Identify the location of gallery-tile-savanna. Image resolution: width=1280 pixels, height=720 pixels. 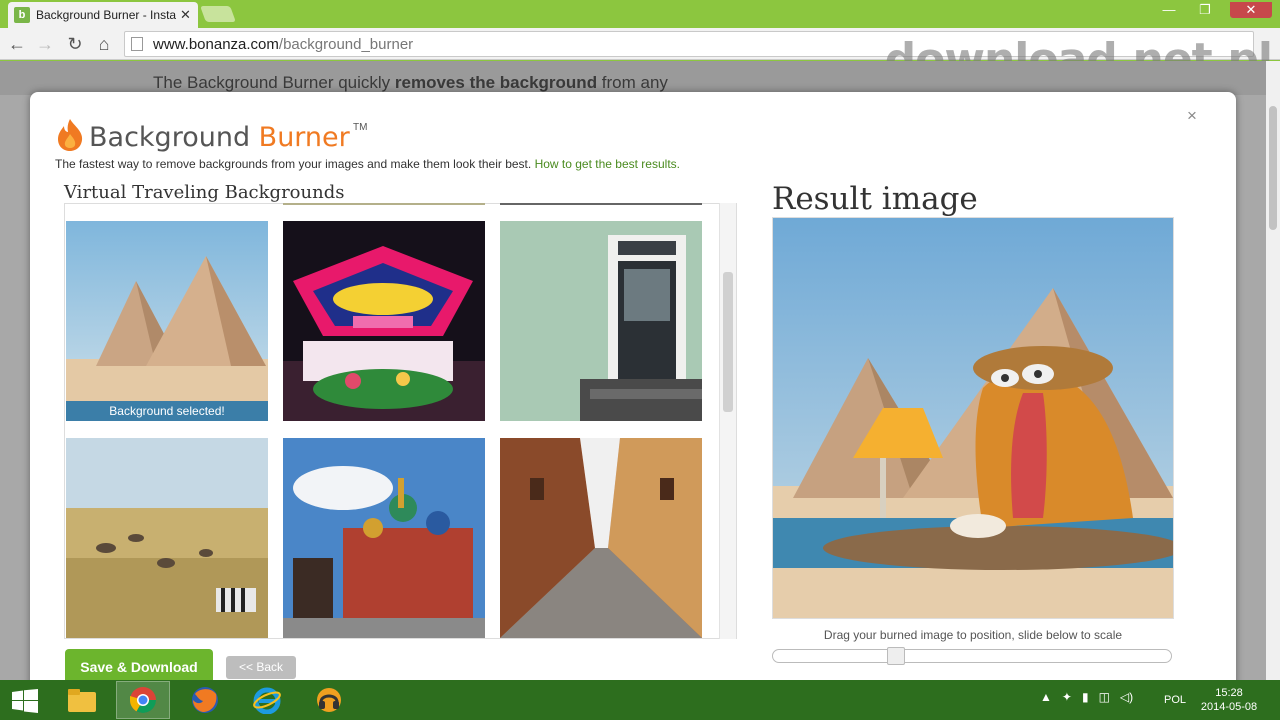
(167, 538).